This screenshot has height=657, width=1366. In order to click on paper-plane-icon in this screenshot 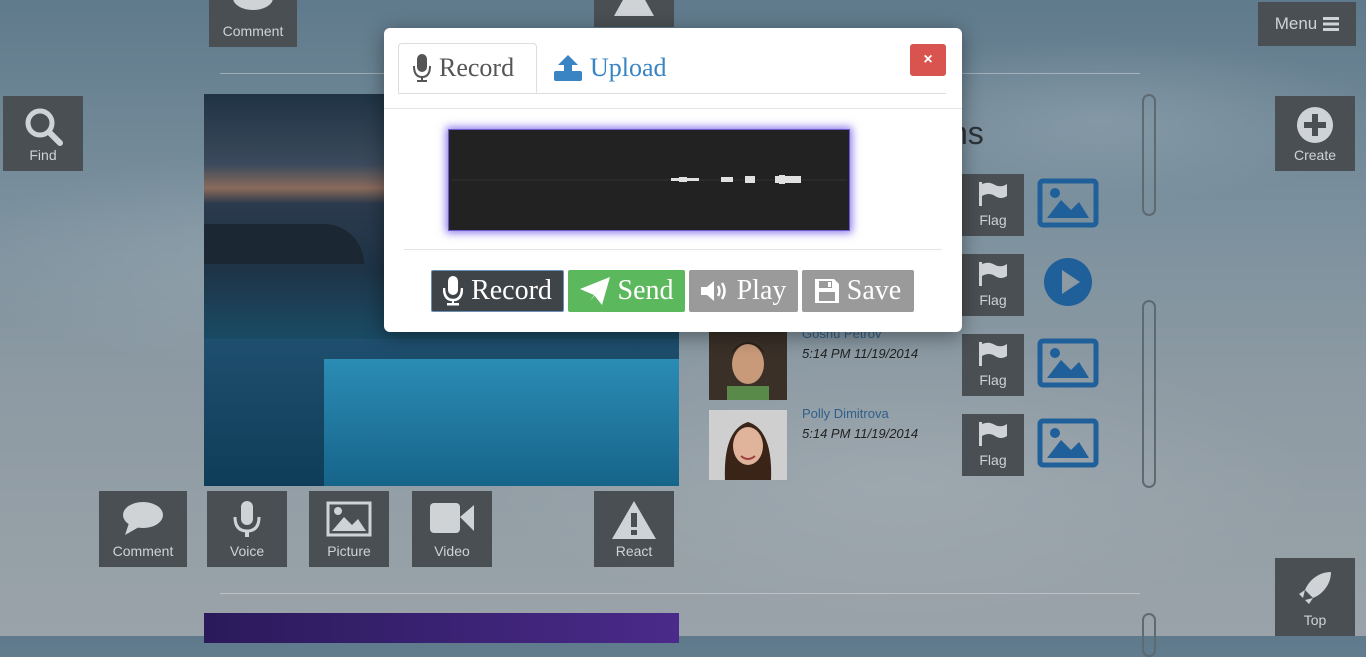, I will do `click(594, 291)`.